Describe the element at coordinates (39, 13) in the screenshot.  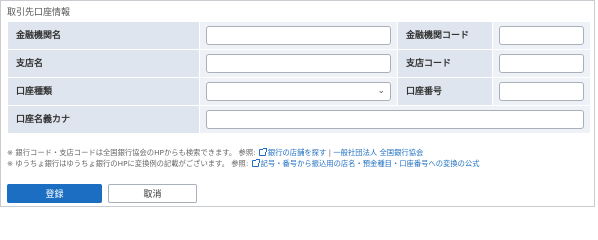
I see `panel-title: 取引先口座情報` at that location.